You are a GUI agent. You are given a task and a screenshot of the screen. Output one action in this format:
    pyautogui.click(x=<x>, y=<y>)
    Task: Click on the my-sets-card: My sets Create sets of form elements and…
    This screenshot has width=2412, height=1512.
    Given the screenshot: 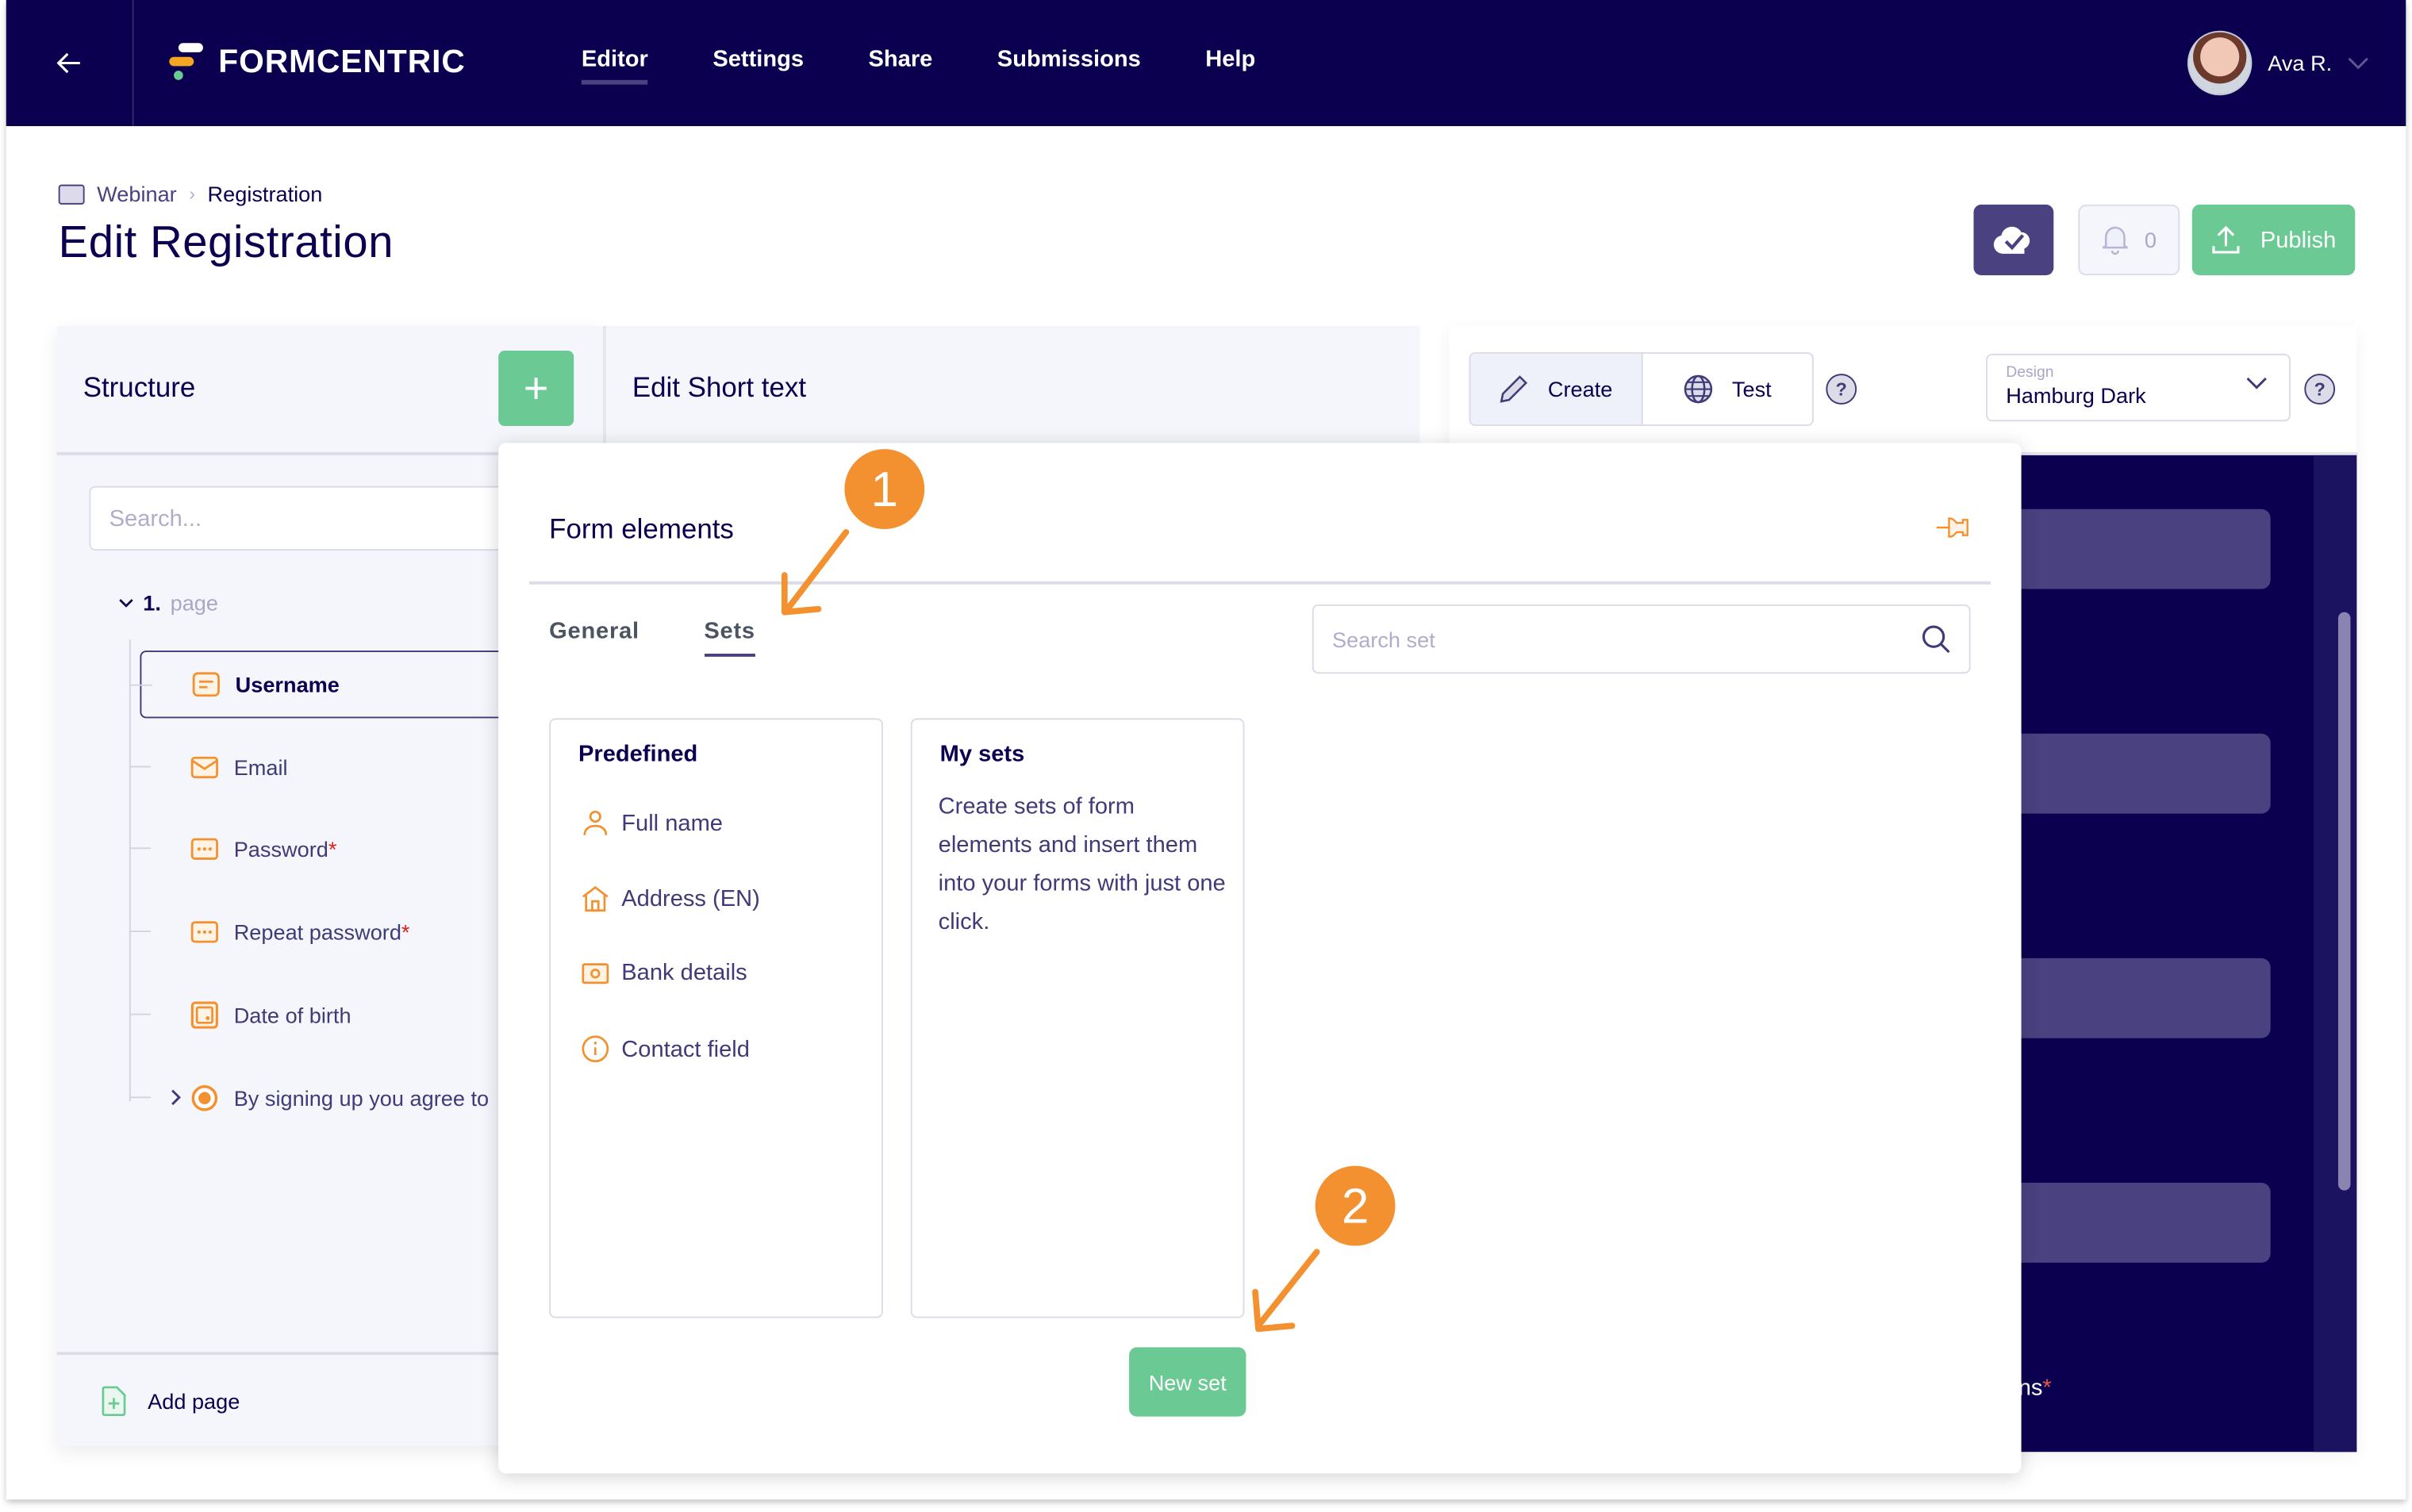 What is the action you would take?
    pyautogui.click(x=1077, y=1018)
    